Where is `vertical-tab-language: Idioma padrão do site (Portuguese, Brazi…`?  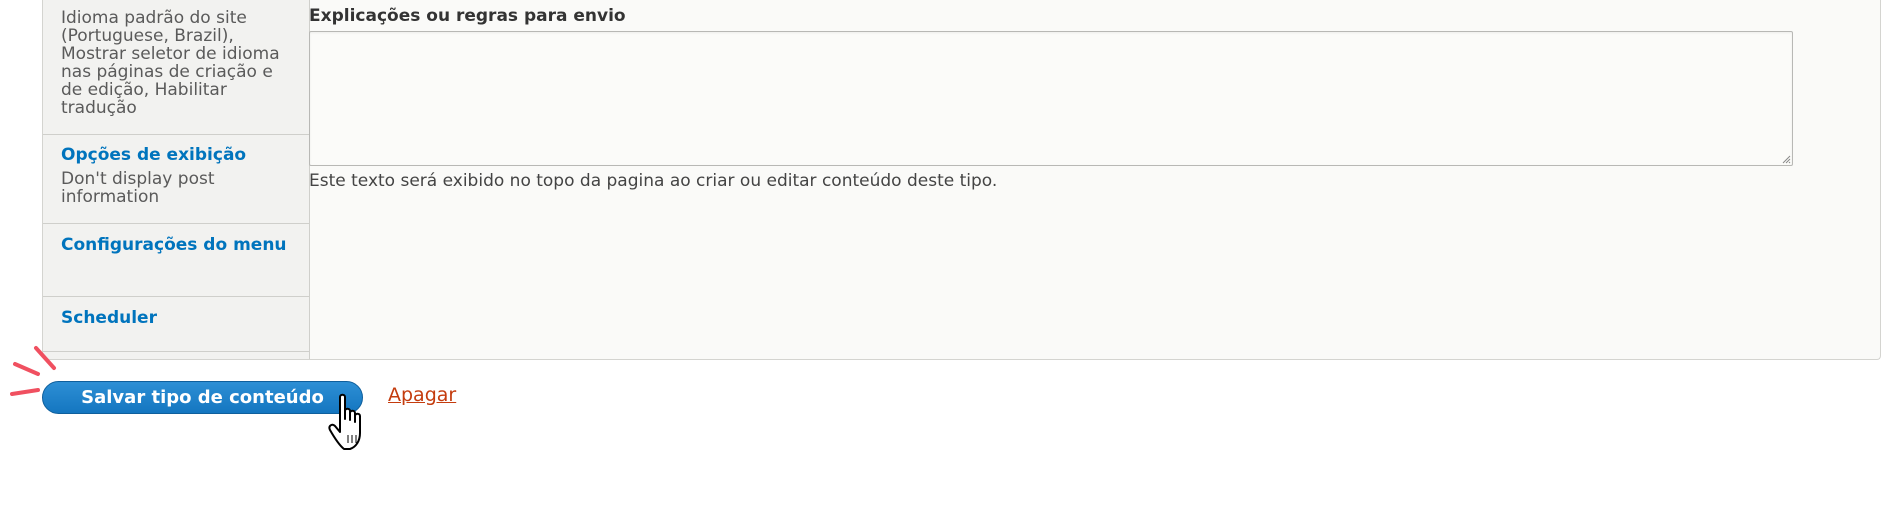
vertical-tab-language: Idioma padrão do site (Portuguese, Brazi… is located at coordinates (176, 67).